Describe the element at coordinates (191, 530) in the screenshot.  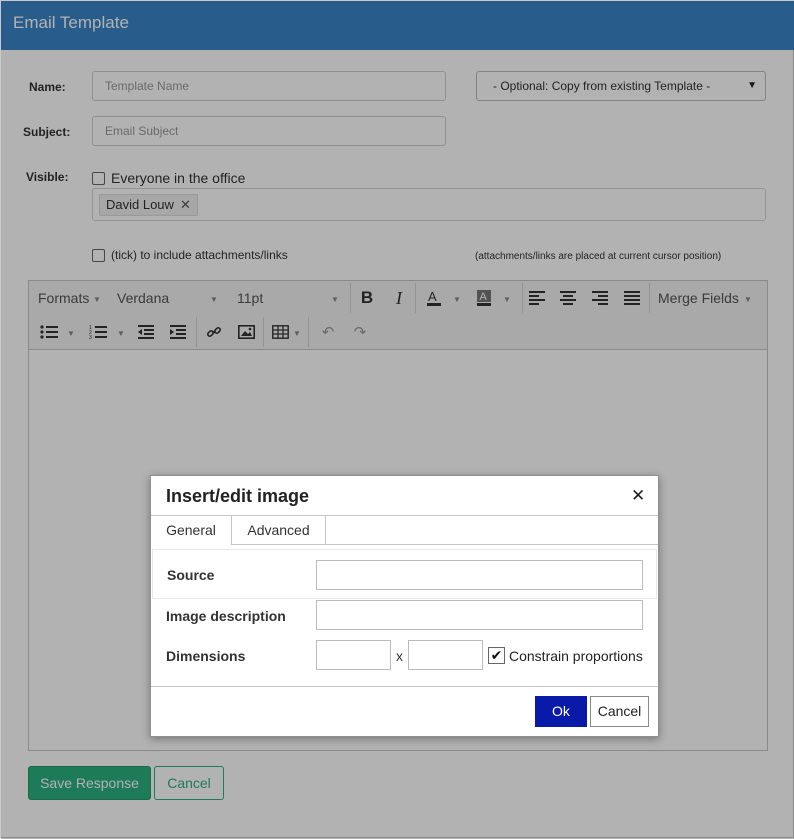
I see `tab-general: General` at that location.